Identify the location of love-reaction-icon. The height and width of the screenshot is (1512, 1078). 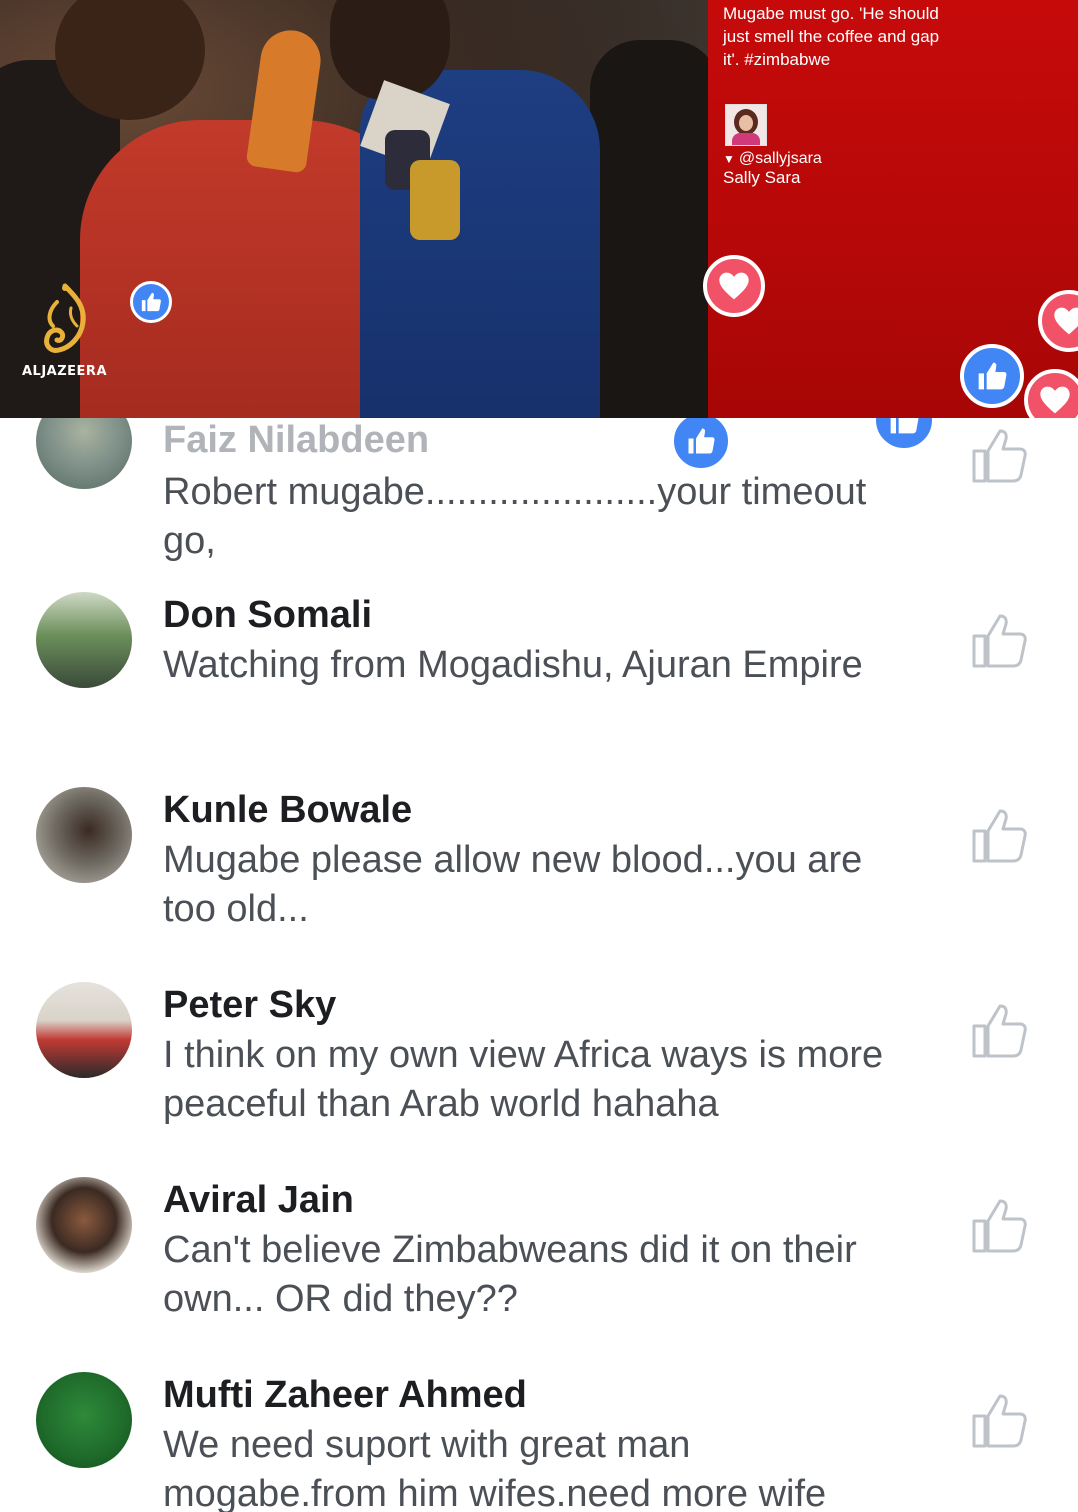
(734, 286).